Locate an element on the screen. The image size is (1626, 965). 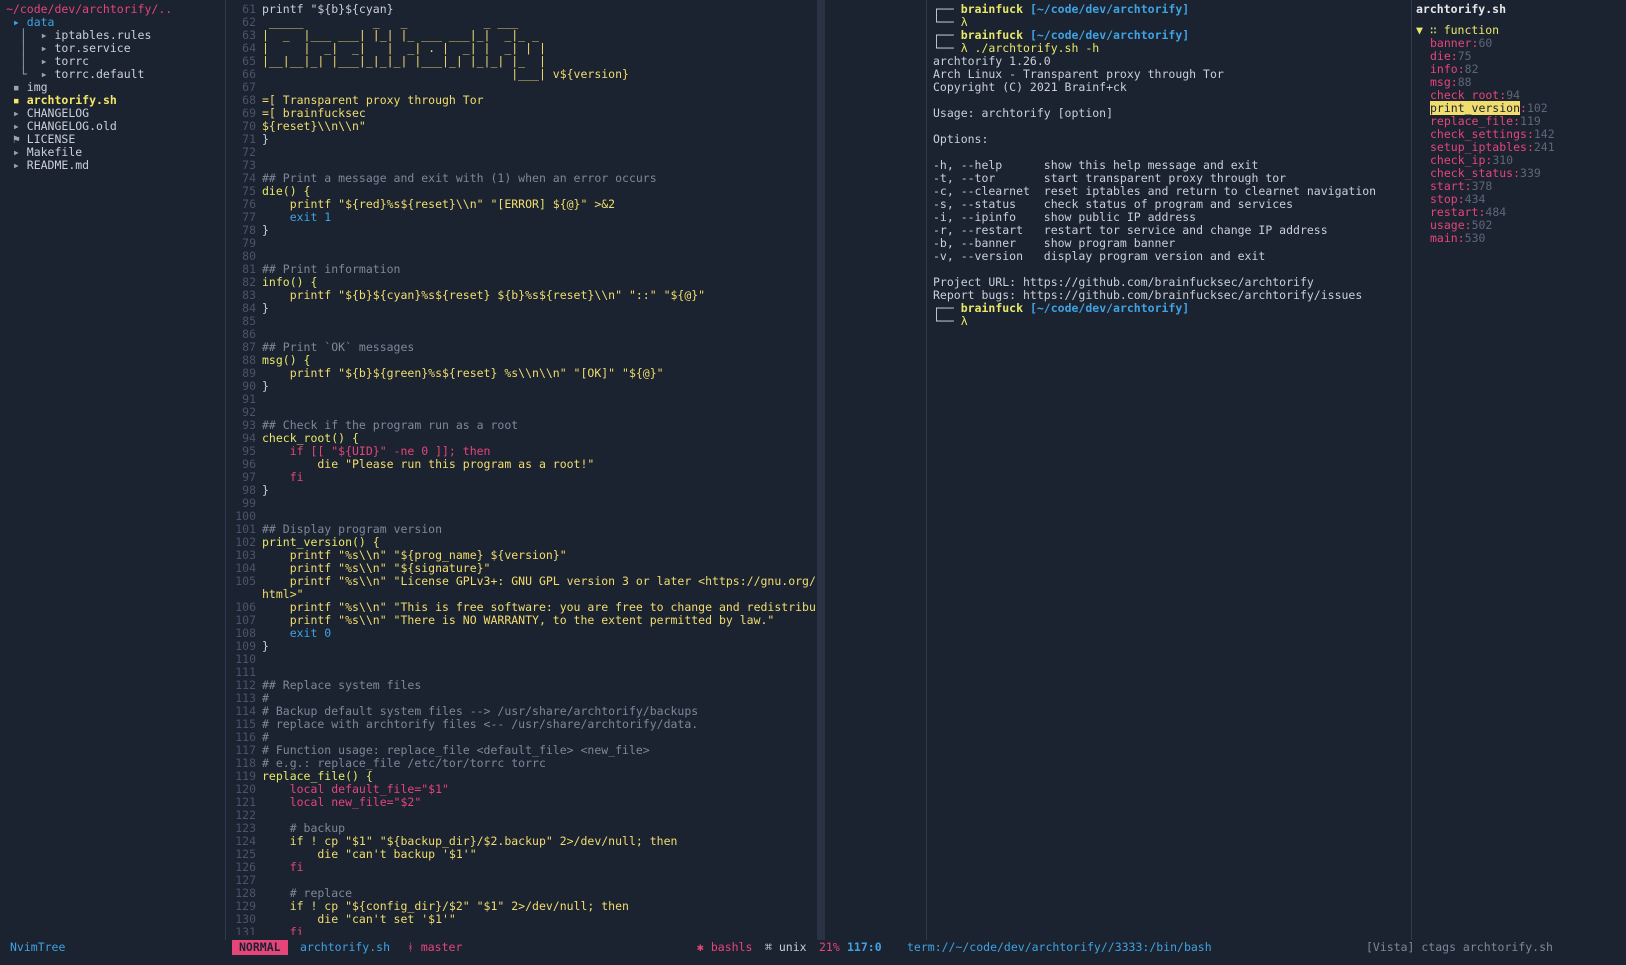
code-text: fi is located at coordinates (283, 867).